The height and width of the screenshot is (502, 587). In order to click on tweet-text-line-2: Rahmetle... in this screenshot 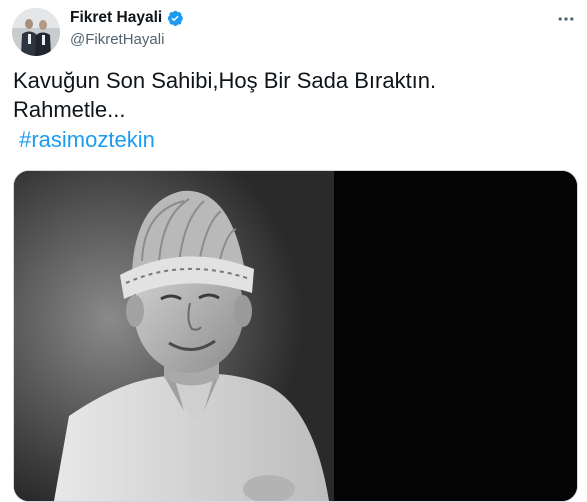, I will do `click(69, 109)`.